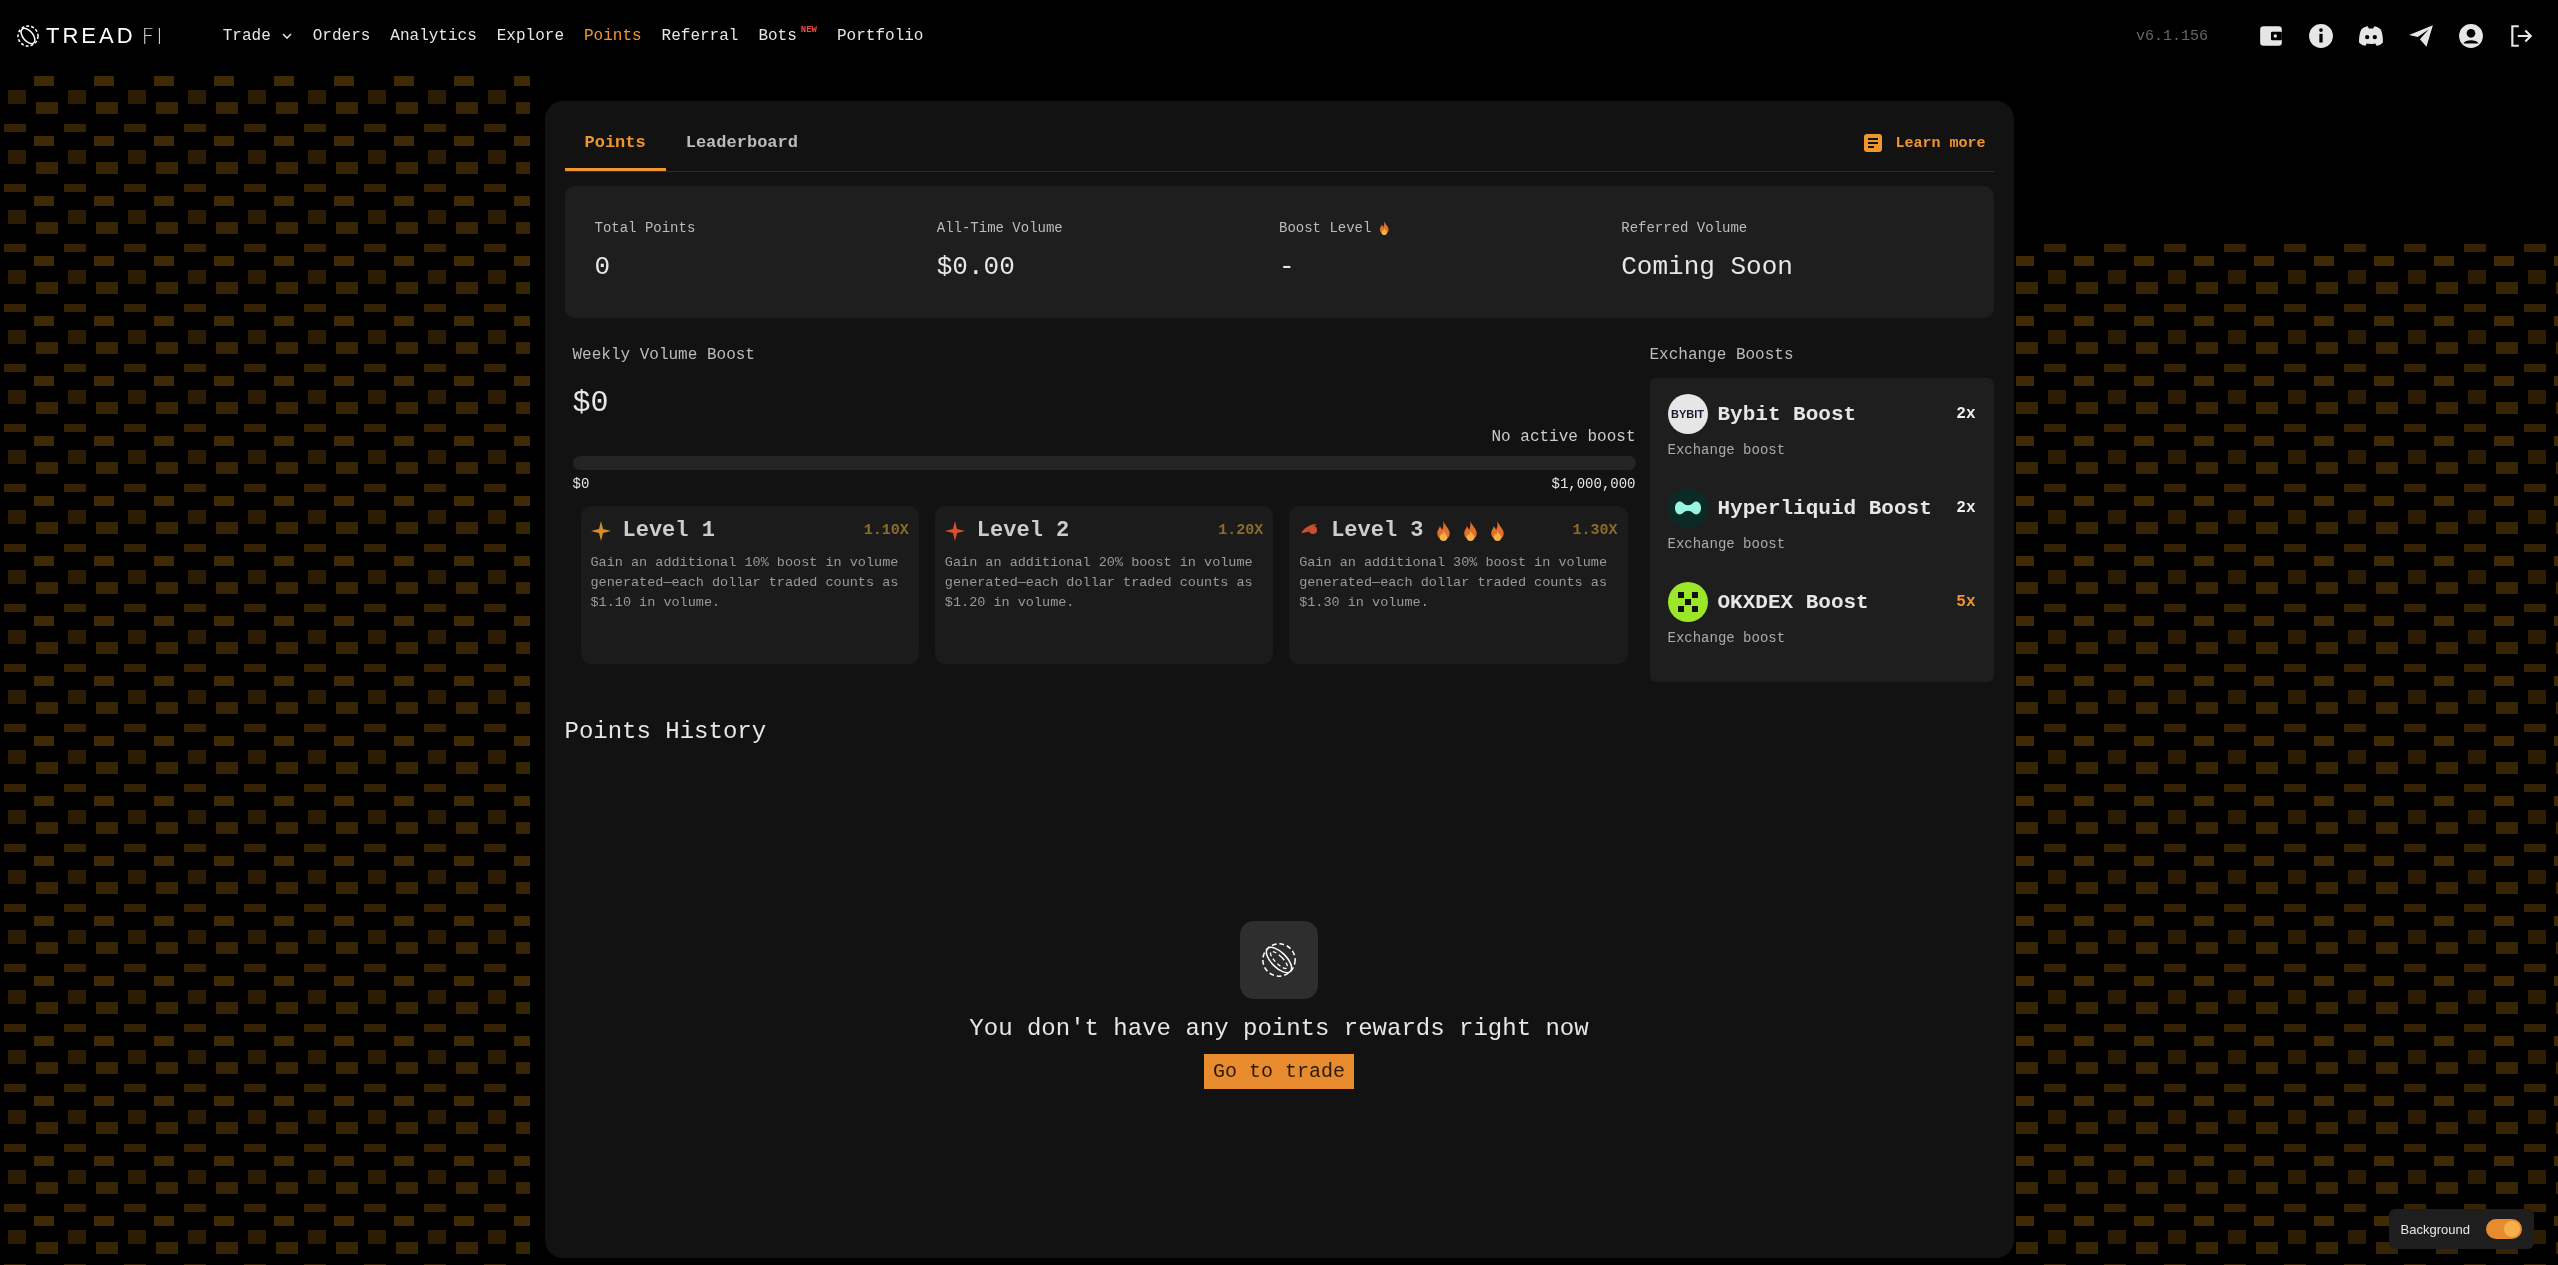  What do you see at coordinates (880, 36) in the screenshot?
I see `nav-link: Portfolio` at bounding box center [880, 36].